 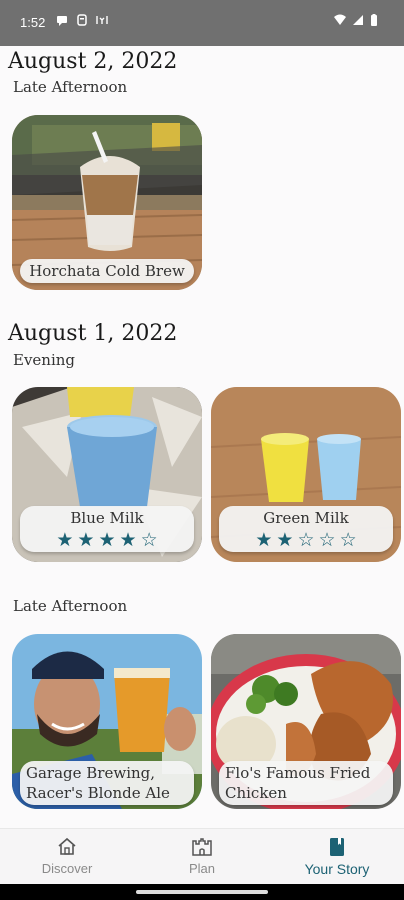 I want to click on nav-item-your-story: Your Story, so click(x=337, y=856).